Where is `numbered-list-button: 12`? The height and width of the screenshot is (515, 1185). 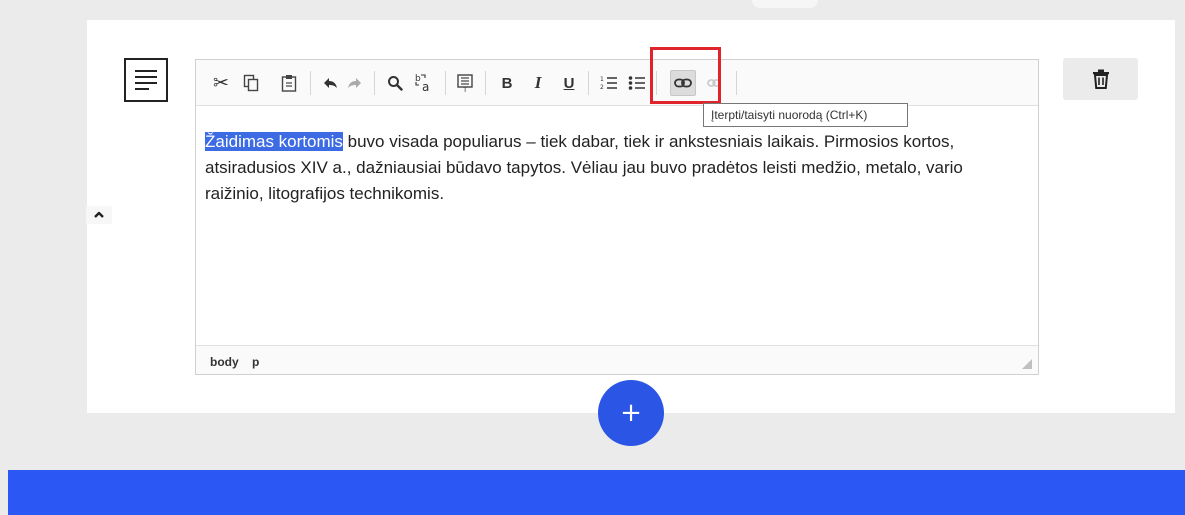 numbered-list-button: 12 is located at coordinates (609, 83).